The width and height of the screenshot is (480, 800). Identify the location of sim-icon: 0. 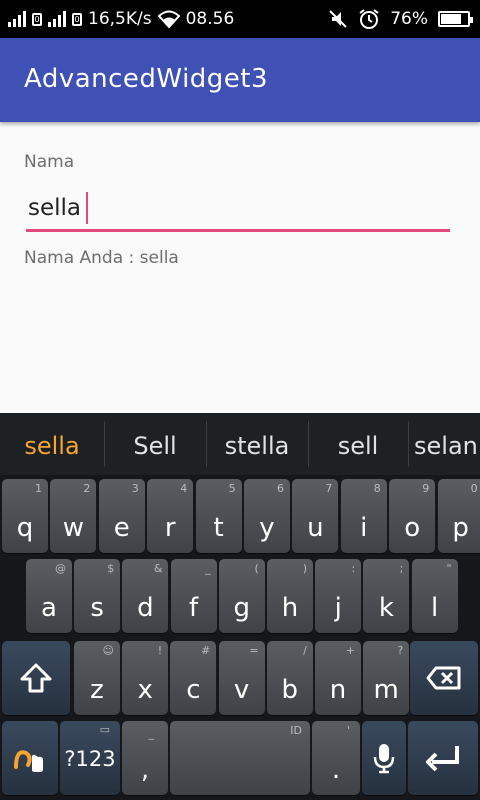
(37, 19).